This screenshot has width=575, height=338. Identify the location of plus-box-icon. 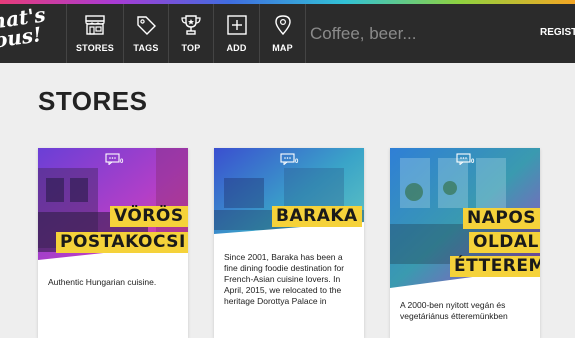
(236, 25).